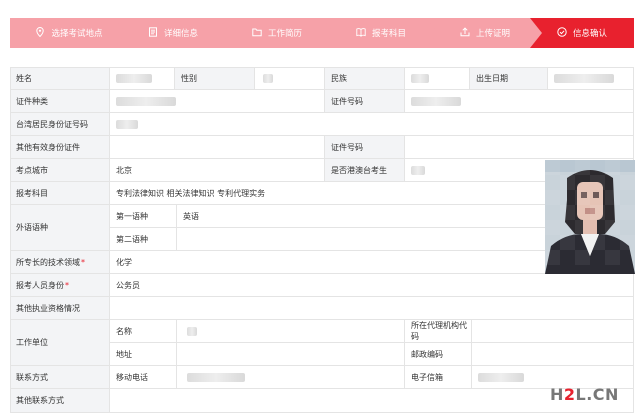 This screenshot has width=640, height=415. I want to click on postcode-label: 邮政编码, so click(438, 354).